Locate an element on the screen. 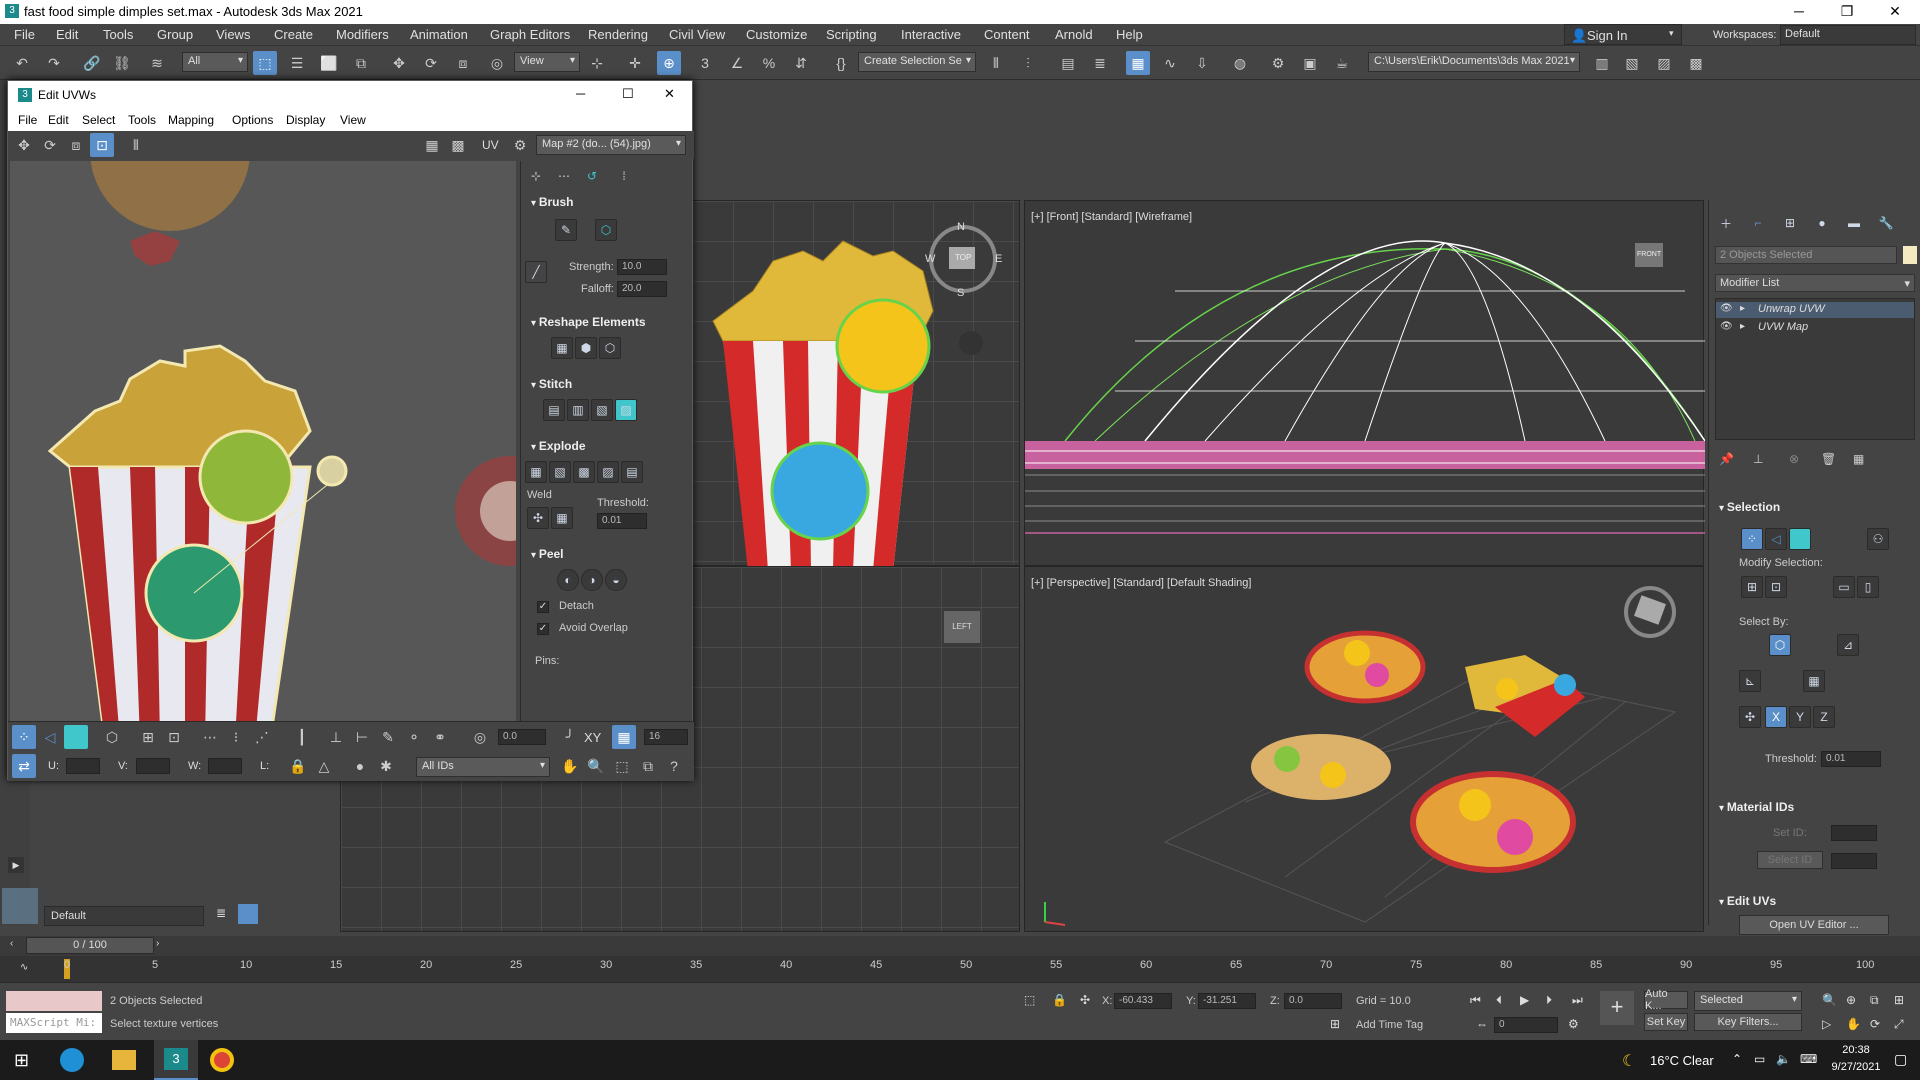 The height and width of the screenshot is (1080, 1920). uv-menu-edit: Edit is located at coordinates (58, 120).